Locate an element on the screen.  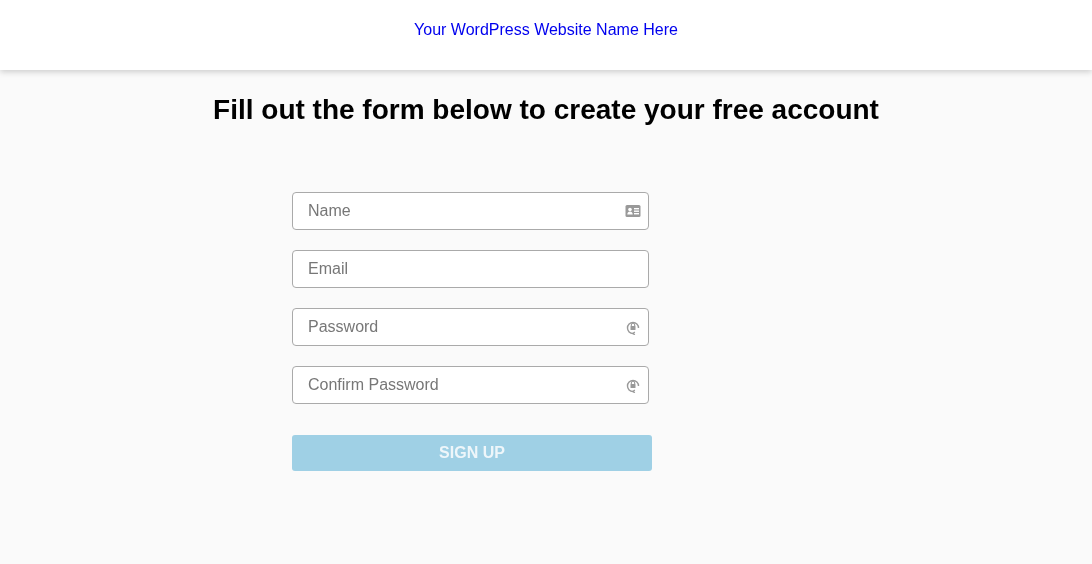
text-field: Password is located at coordinates (470, 327).